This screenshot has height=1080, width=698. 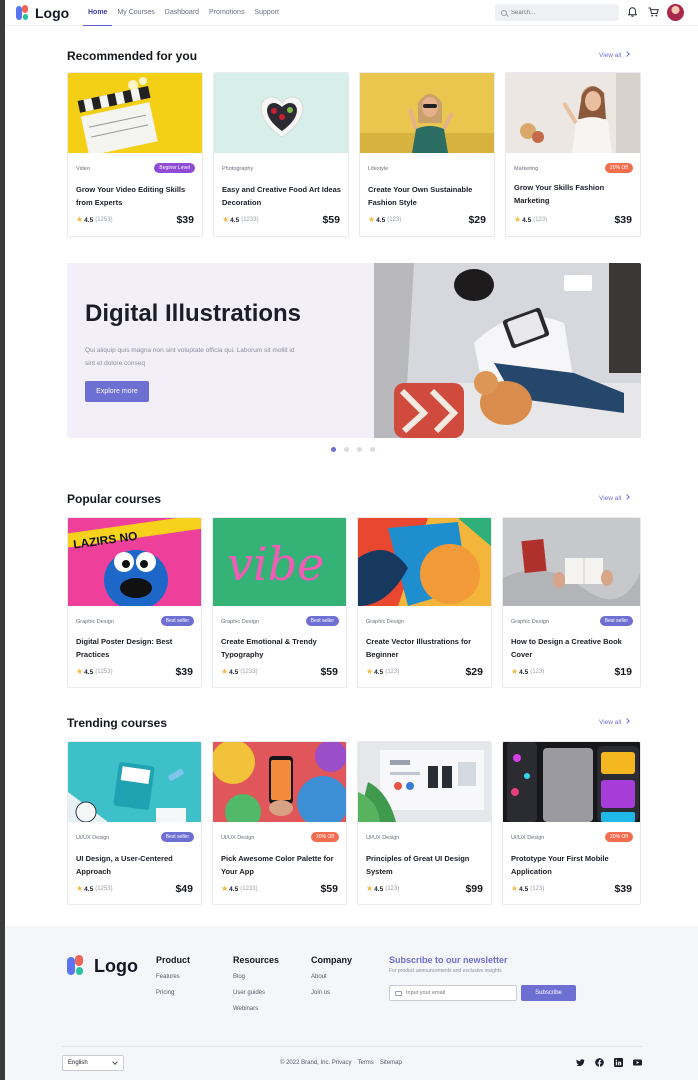 I want to click on recommended-view-all-link: View all, so click(x=615, y=55).